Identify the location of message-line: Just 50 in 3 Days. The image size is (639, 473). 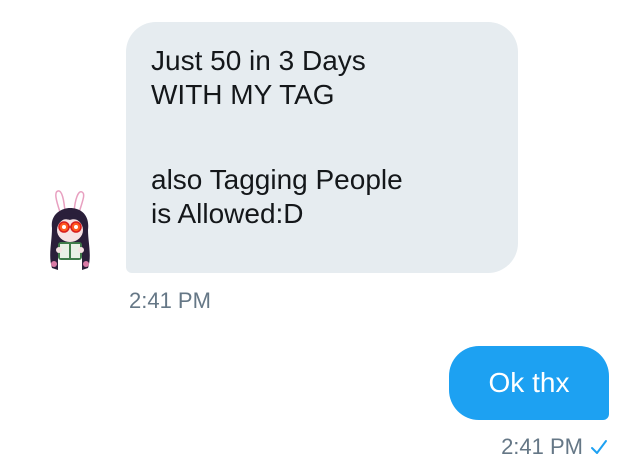
(258, 60).